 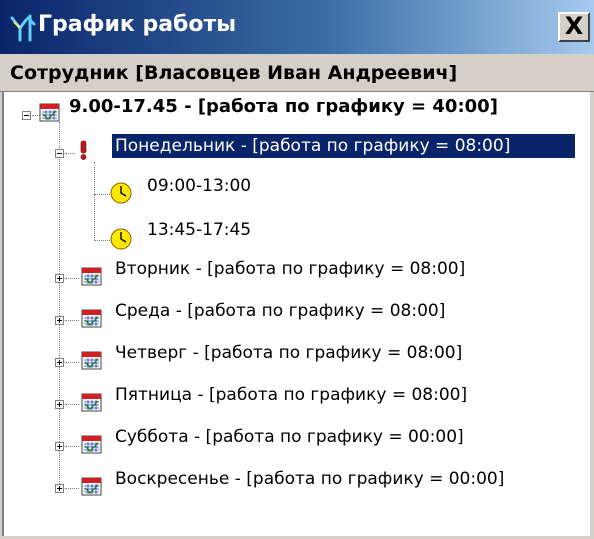 I want to click on thursday-expand-toggle, so click(x=59, y=362).